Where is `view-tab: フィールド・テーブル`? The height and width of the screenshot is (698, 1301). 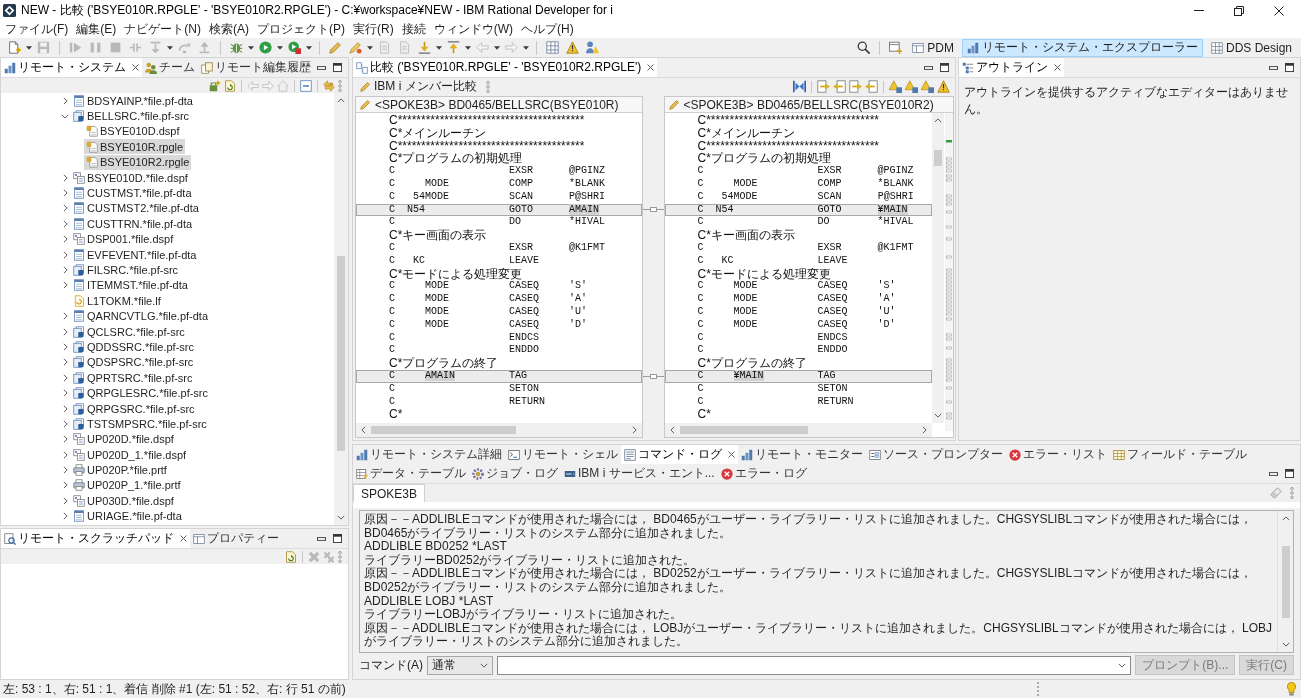
view-tab: フィールド・テーブル is located at coordinates (1180, 454).